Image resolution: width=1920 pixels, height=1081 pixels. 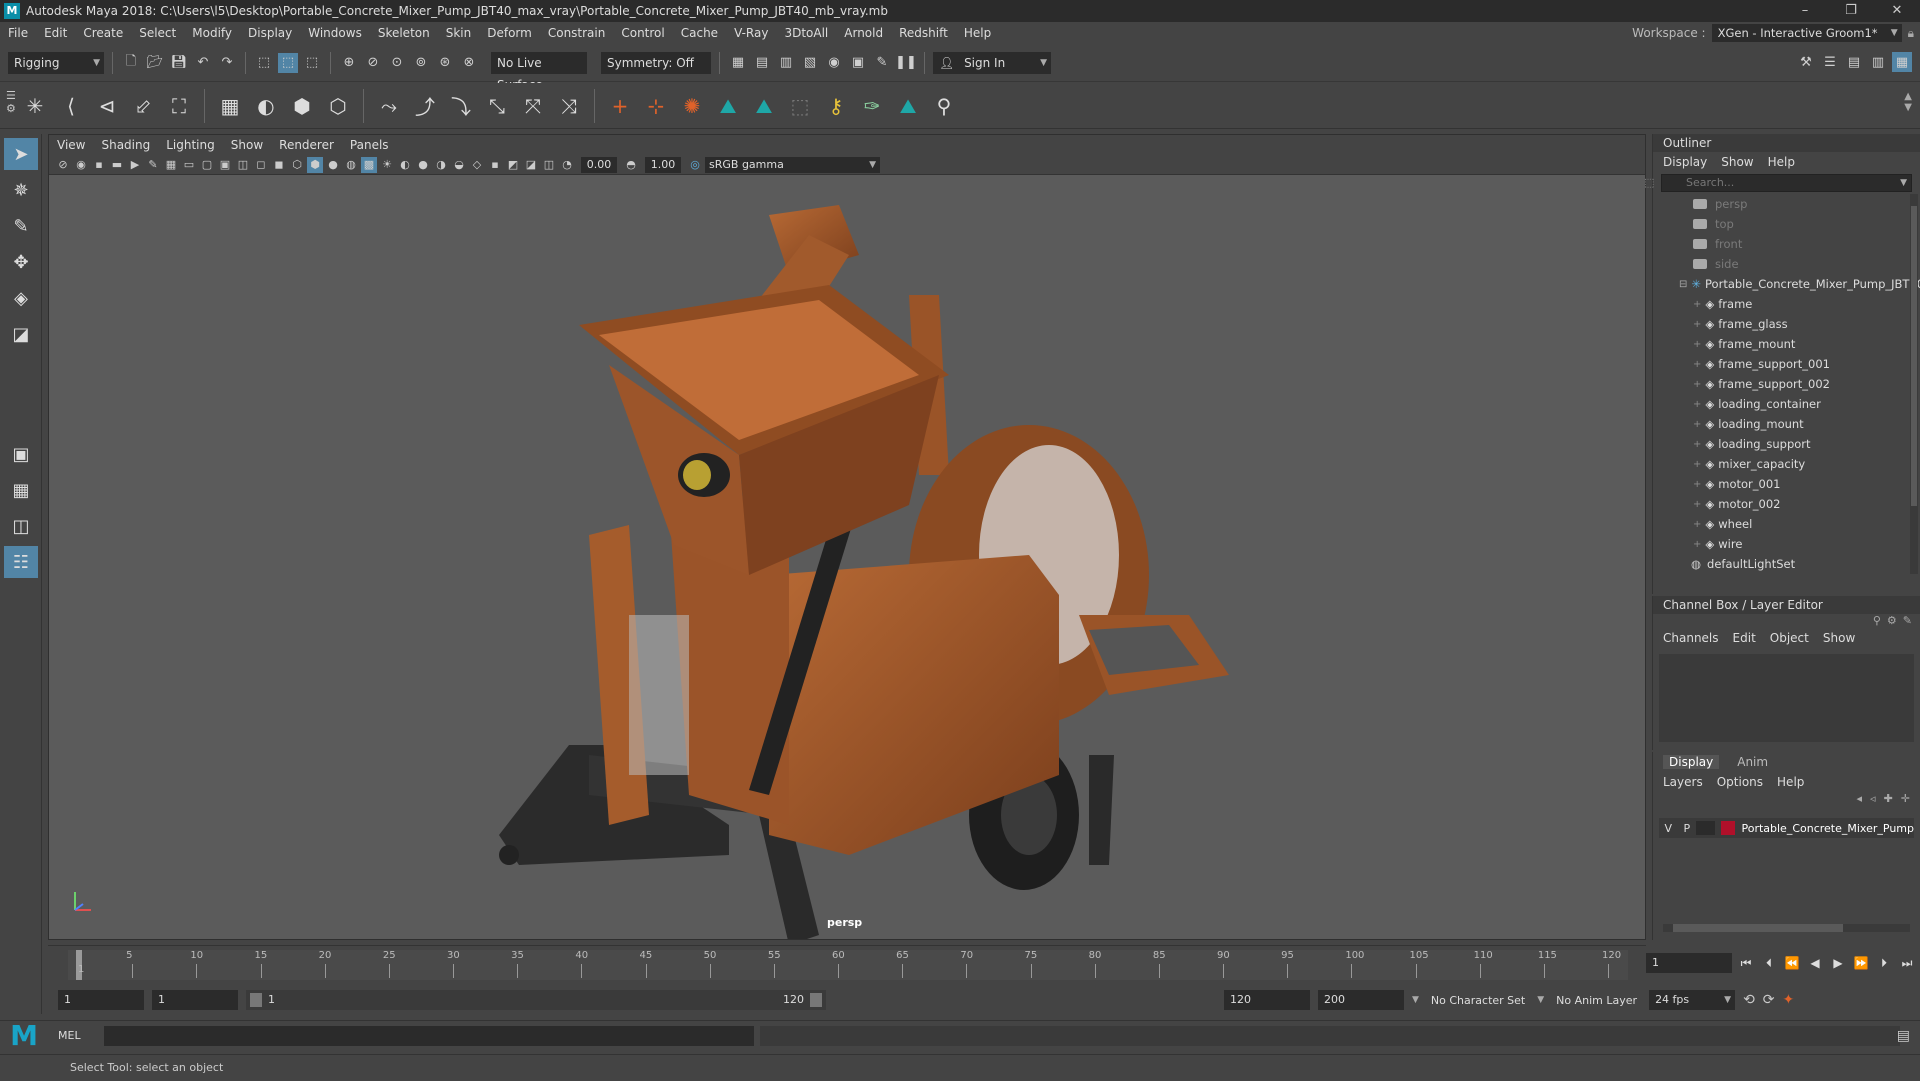 I want to click on lasso-tool-icon: ✵, so click(x=21, y=190).